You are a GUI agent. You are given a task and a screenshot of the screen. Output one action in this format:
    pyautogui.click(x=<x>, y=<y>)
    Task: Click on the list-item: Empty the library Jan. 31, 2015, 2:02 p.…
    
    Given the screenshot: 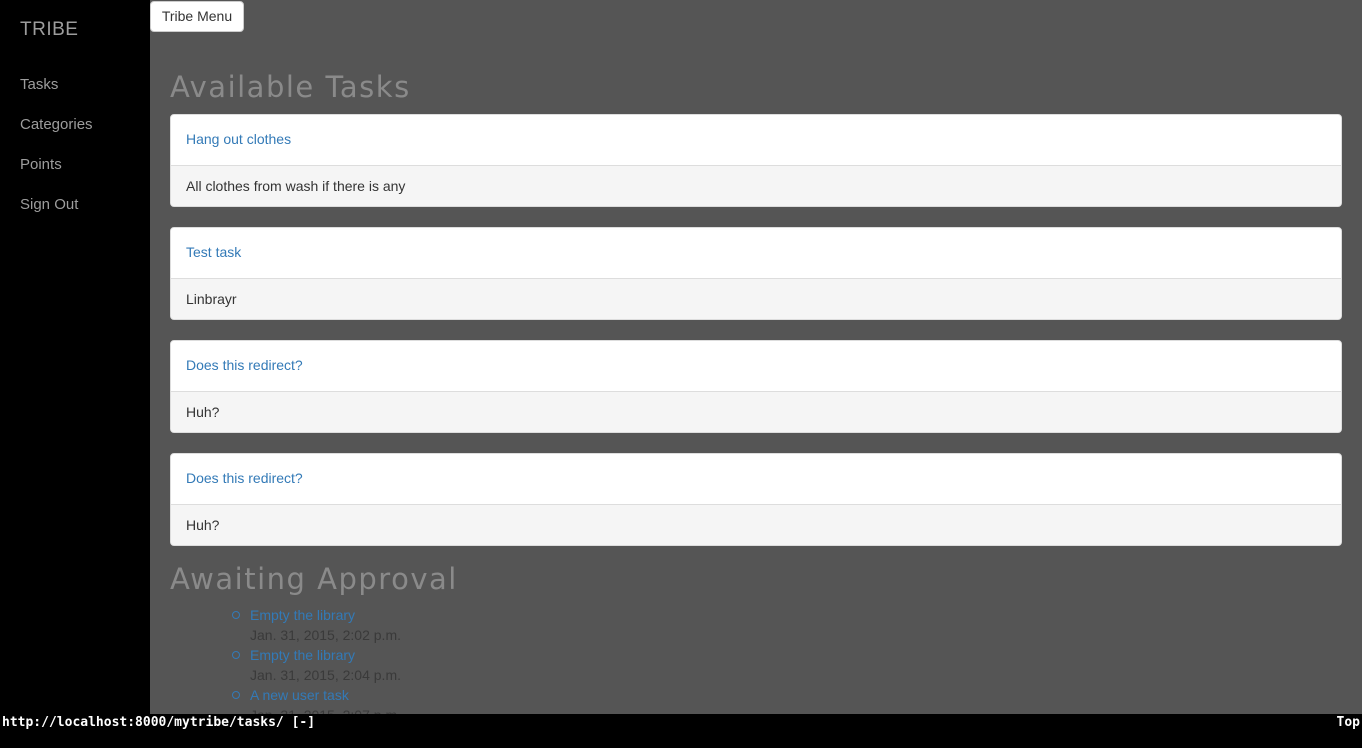 What is the action you would take?
    pyautogui.click(x=316, y=625)
    